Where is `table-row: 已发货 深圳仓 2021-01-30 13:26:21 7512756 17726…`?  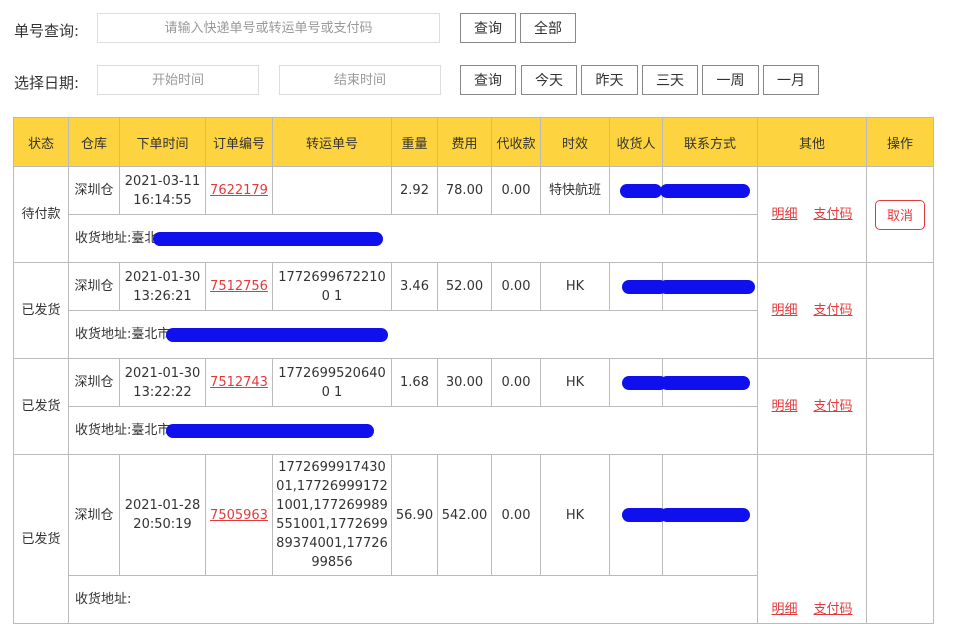 table-row: 已发货 深圳仓 2021-01-30 13:26:21 7512756 17726… is located at coordinates (473, 310).